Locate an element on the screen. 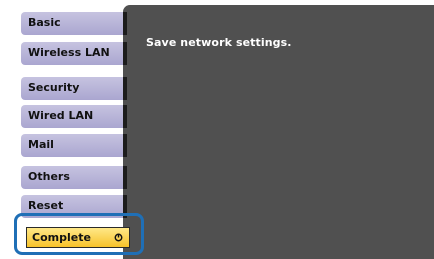  selection-highlight is located at coordinates (79, 234).